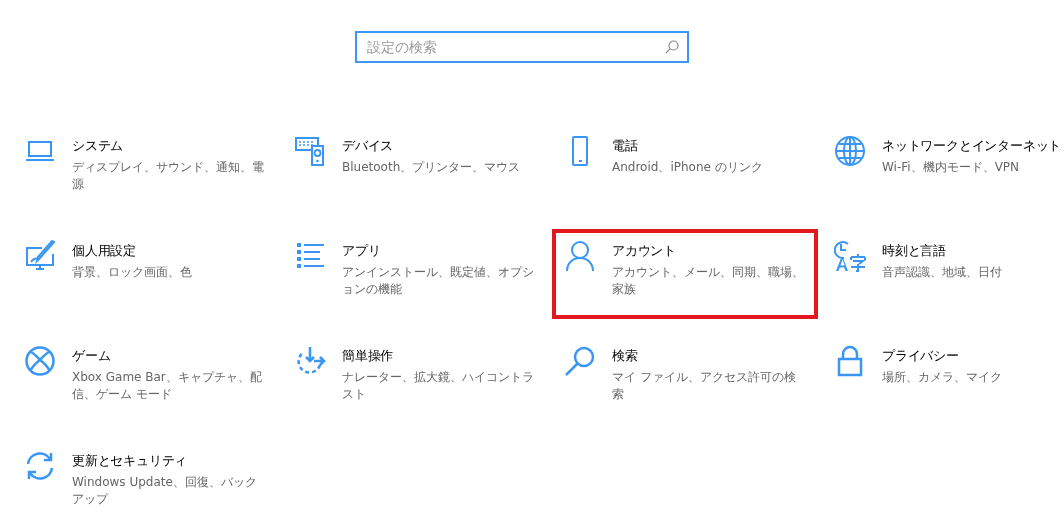  What do you see at coordinates (914, 251) in the screenshot?
I see `tile-title: 時刻と言語` at bounding box center [914, 251].